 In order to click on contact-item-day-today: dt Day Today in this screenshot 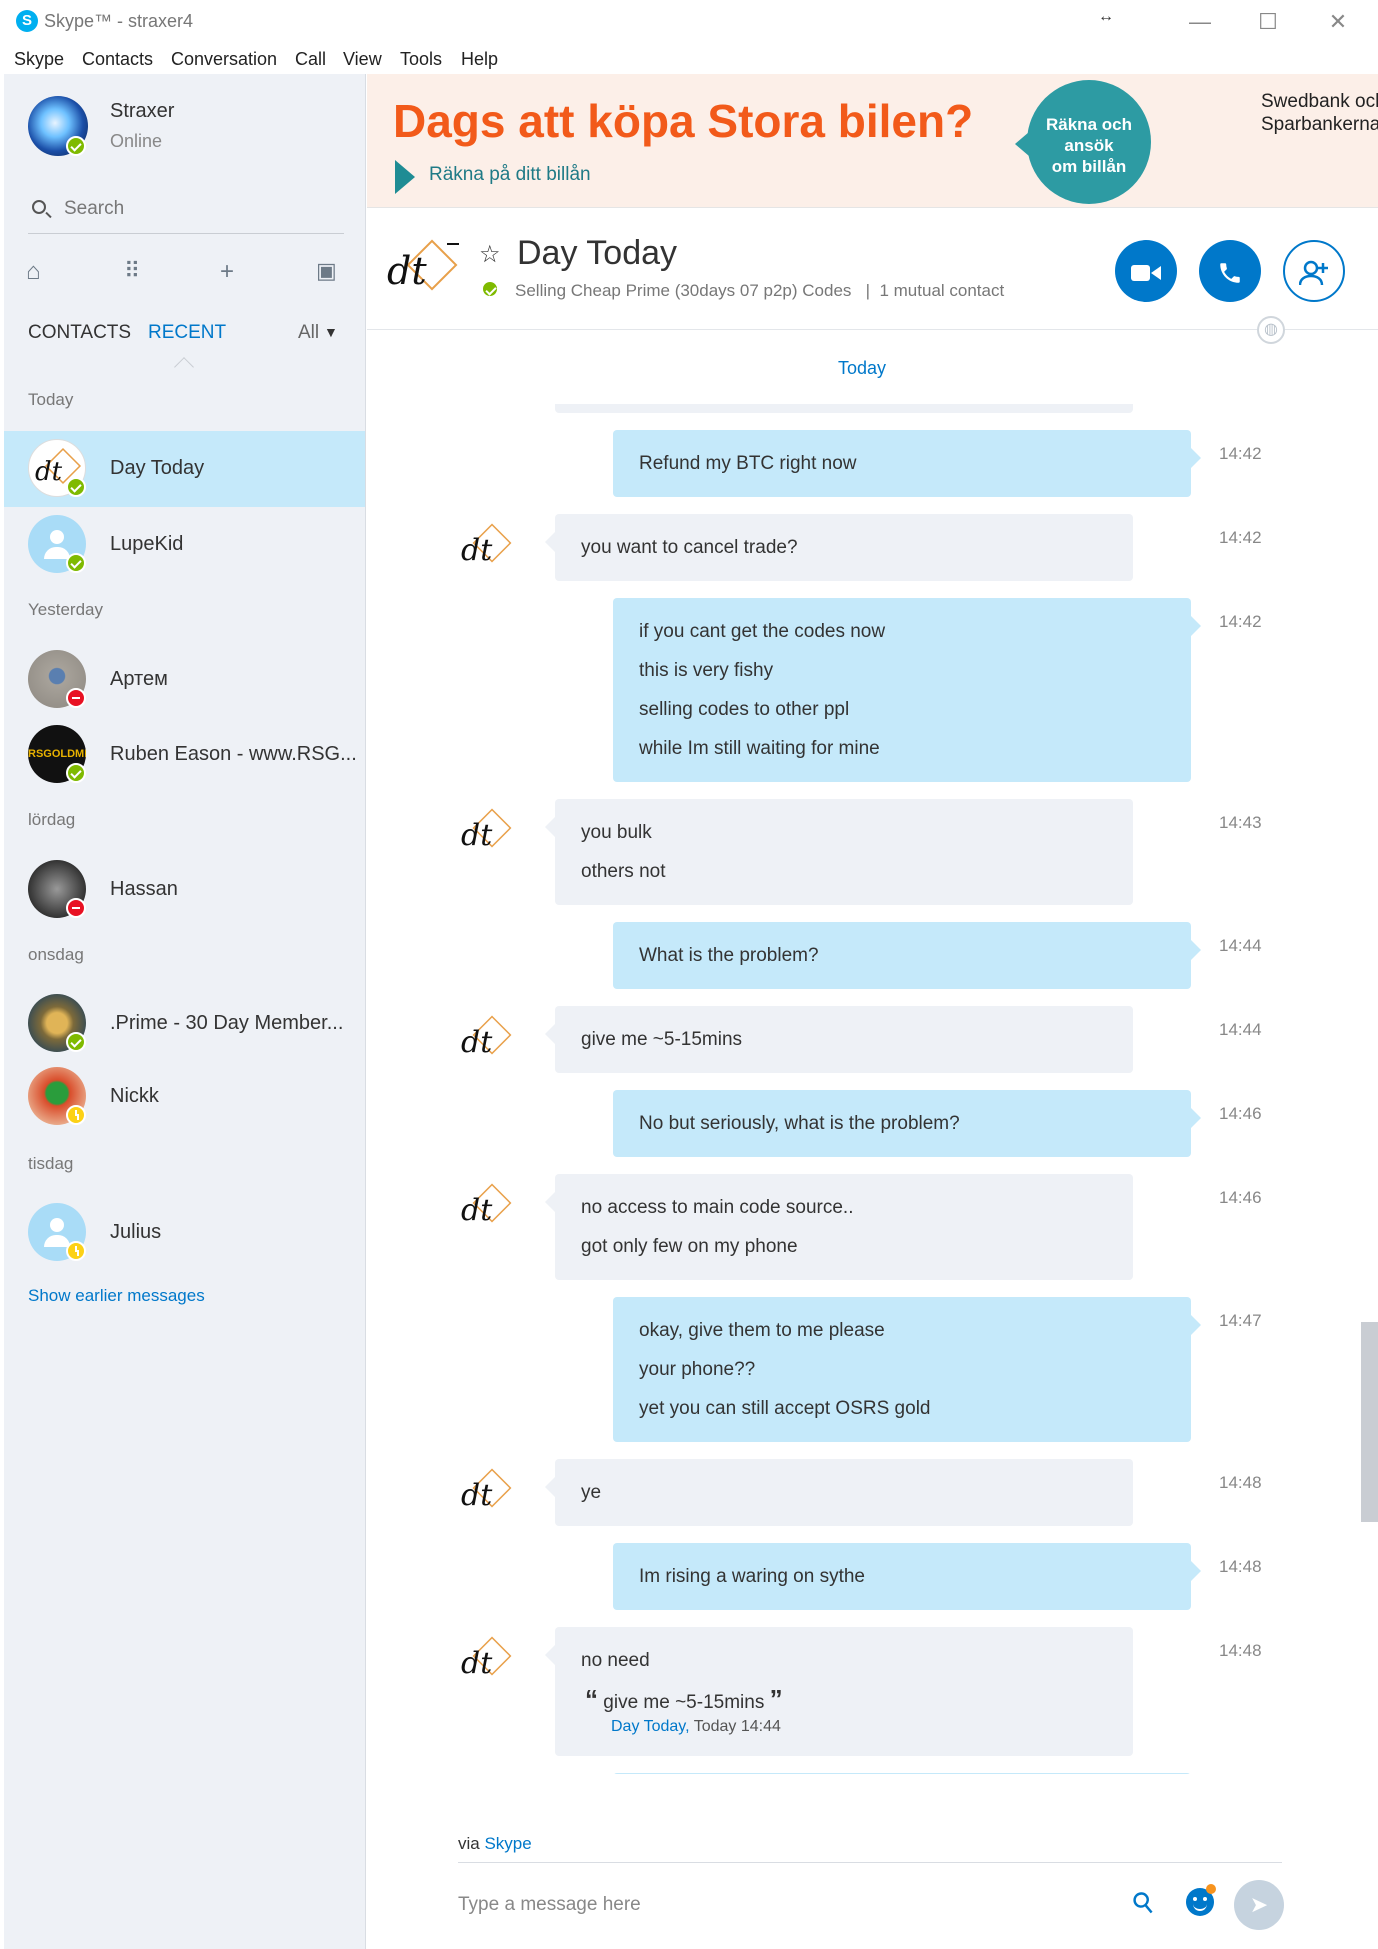, I will do `click(184, 469)`.